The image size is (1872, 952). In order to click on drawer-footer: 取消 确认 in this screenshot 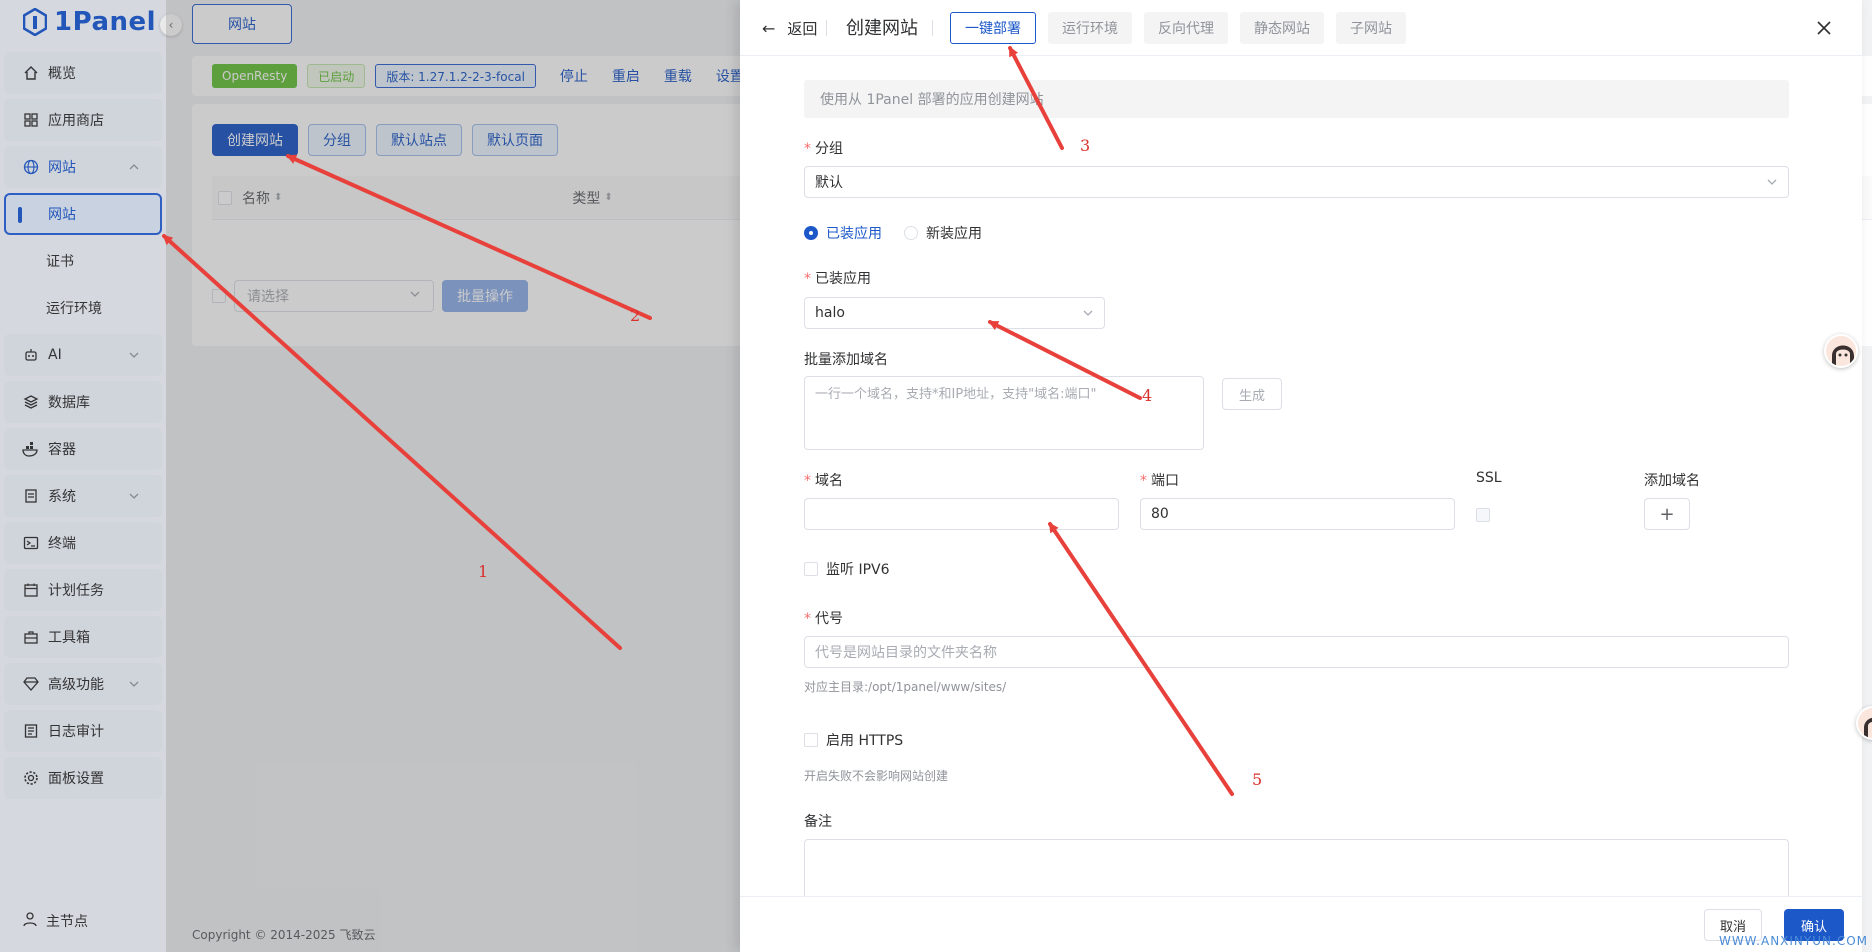, I will do `click(1301, 924)`.